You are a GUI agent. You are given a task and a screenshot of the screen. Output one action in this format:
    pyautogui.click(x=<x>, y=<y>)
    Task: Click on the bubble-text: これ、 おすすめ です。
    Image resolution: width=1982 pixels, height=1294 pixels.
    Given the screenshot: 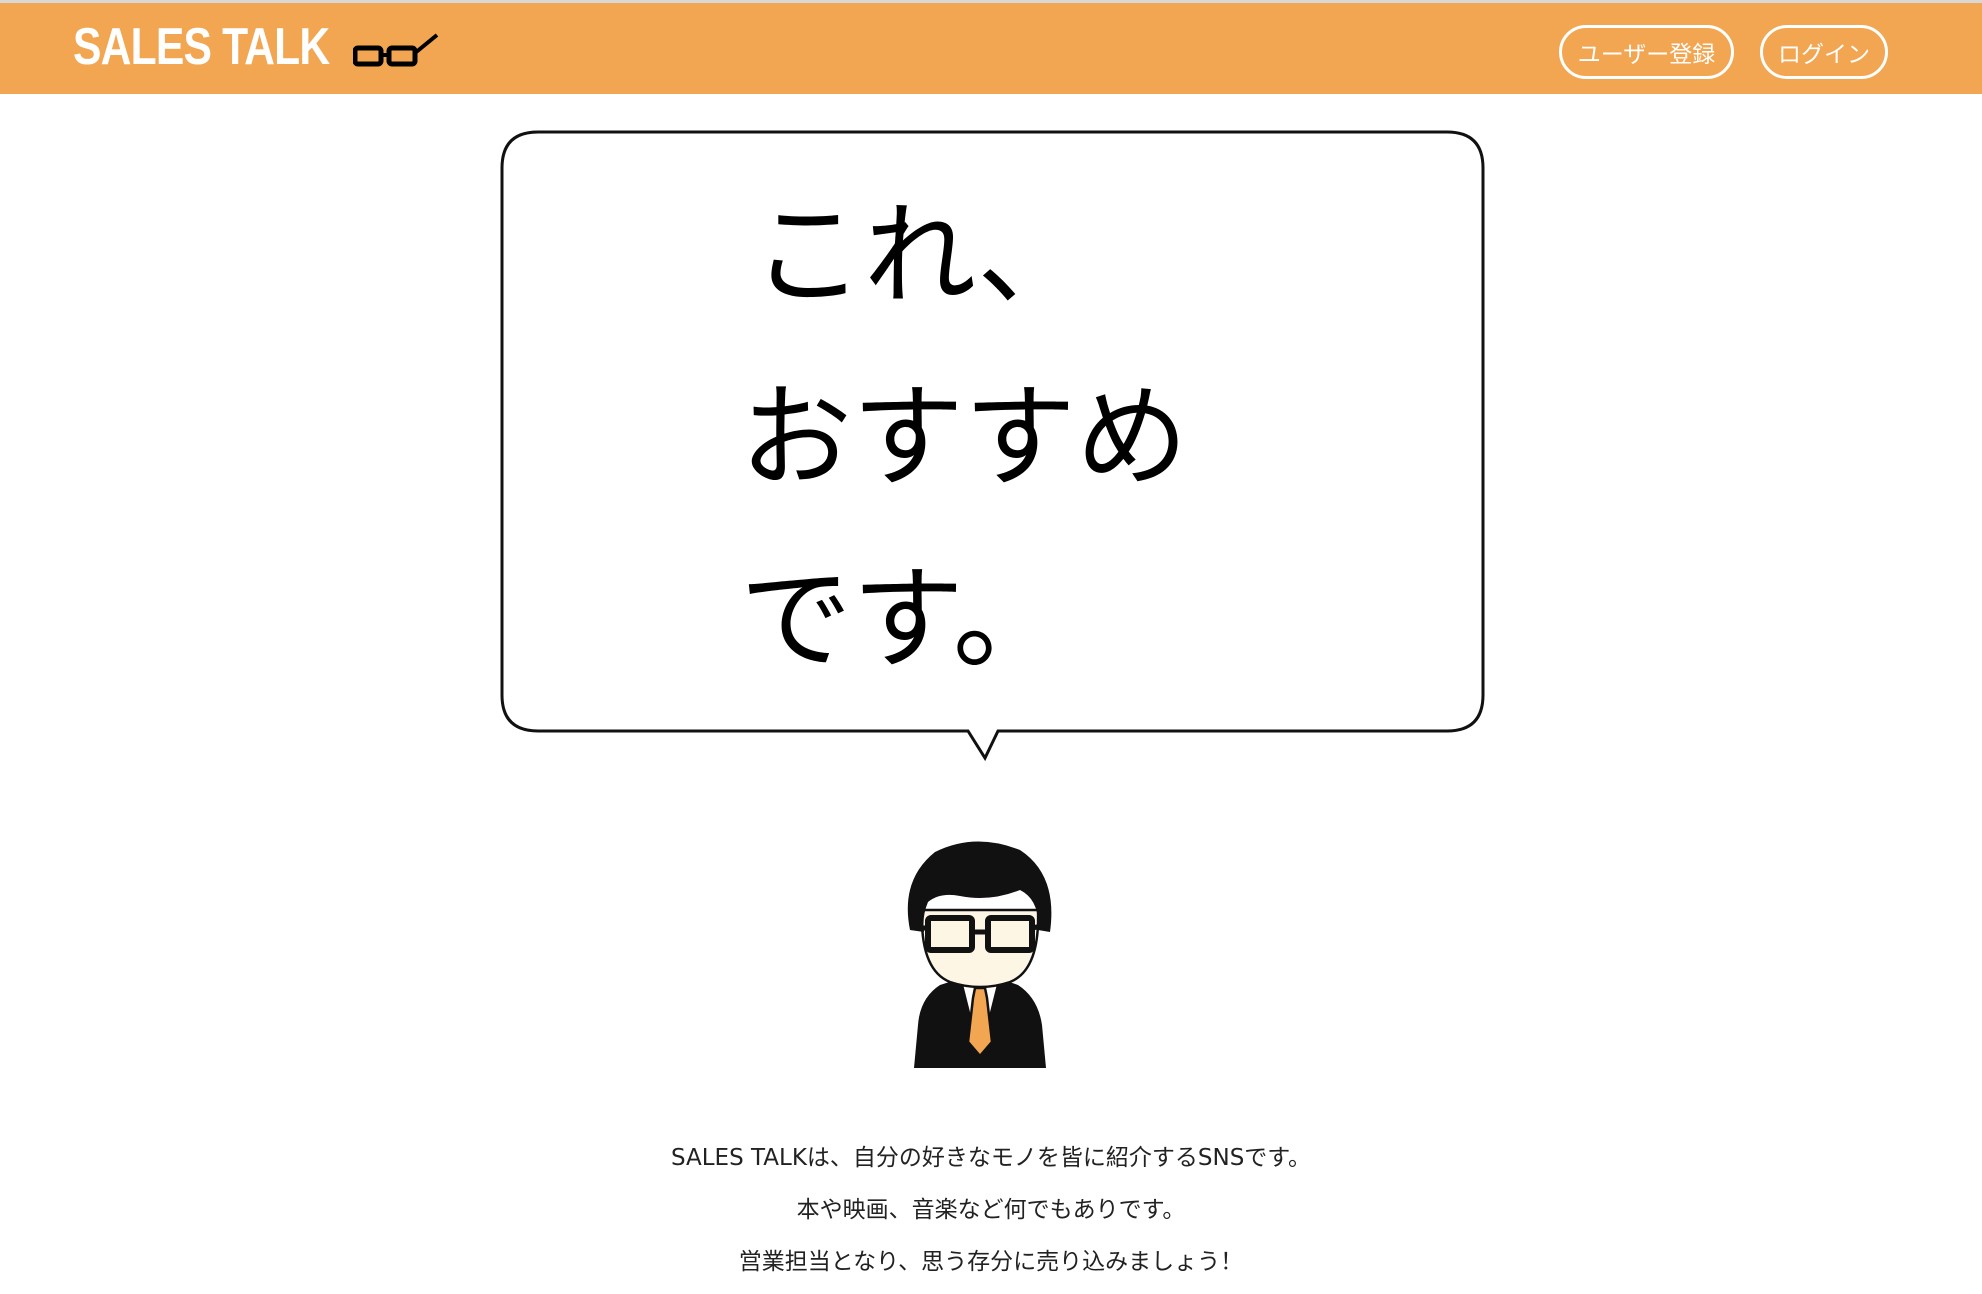 What is the action you would take?
    pyautogui.click(x=1040, y=438)
    